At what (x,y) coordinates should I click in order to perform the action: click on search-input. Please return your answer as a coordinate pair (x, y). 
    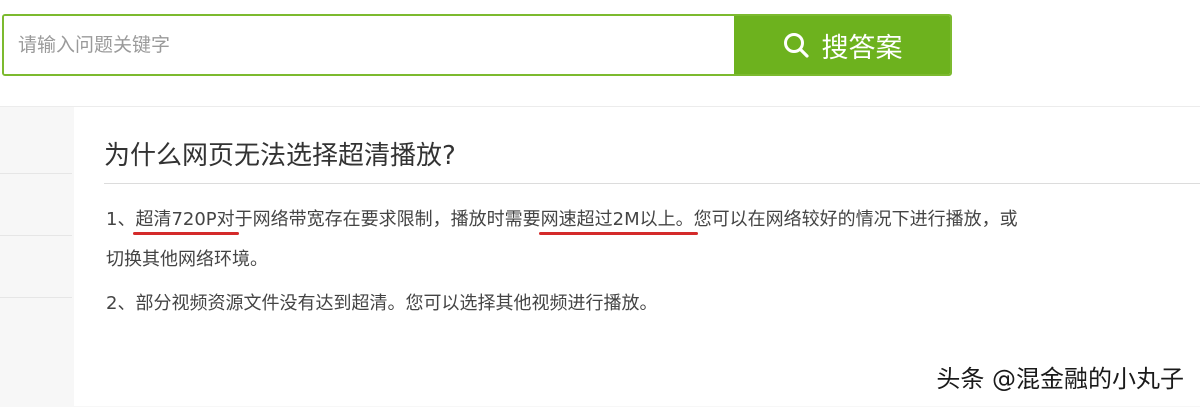
    Looking at the image, I should click on (369, 45).